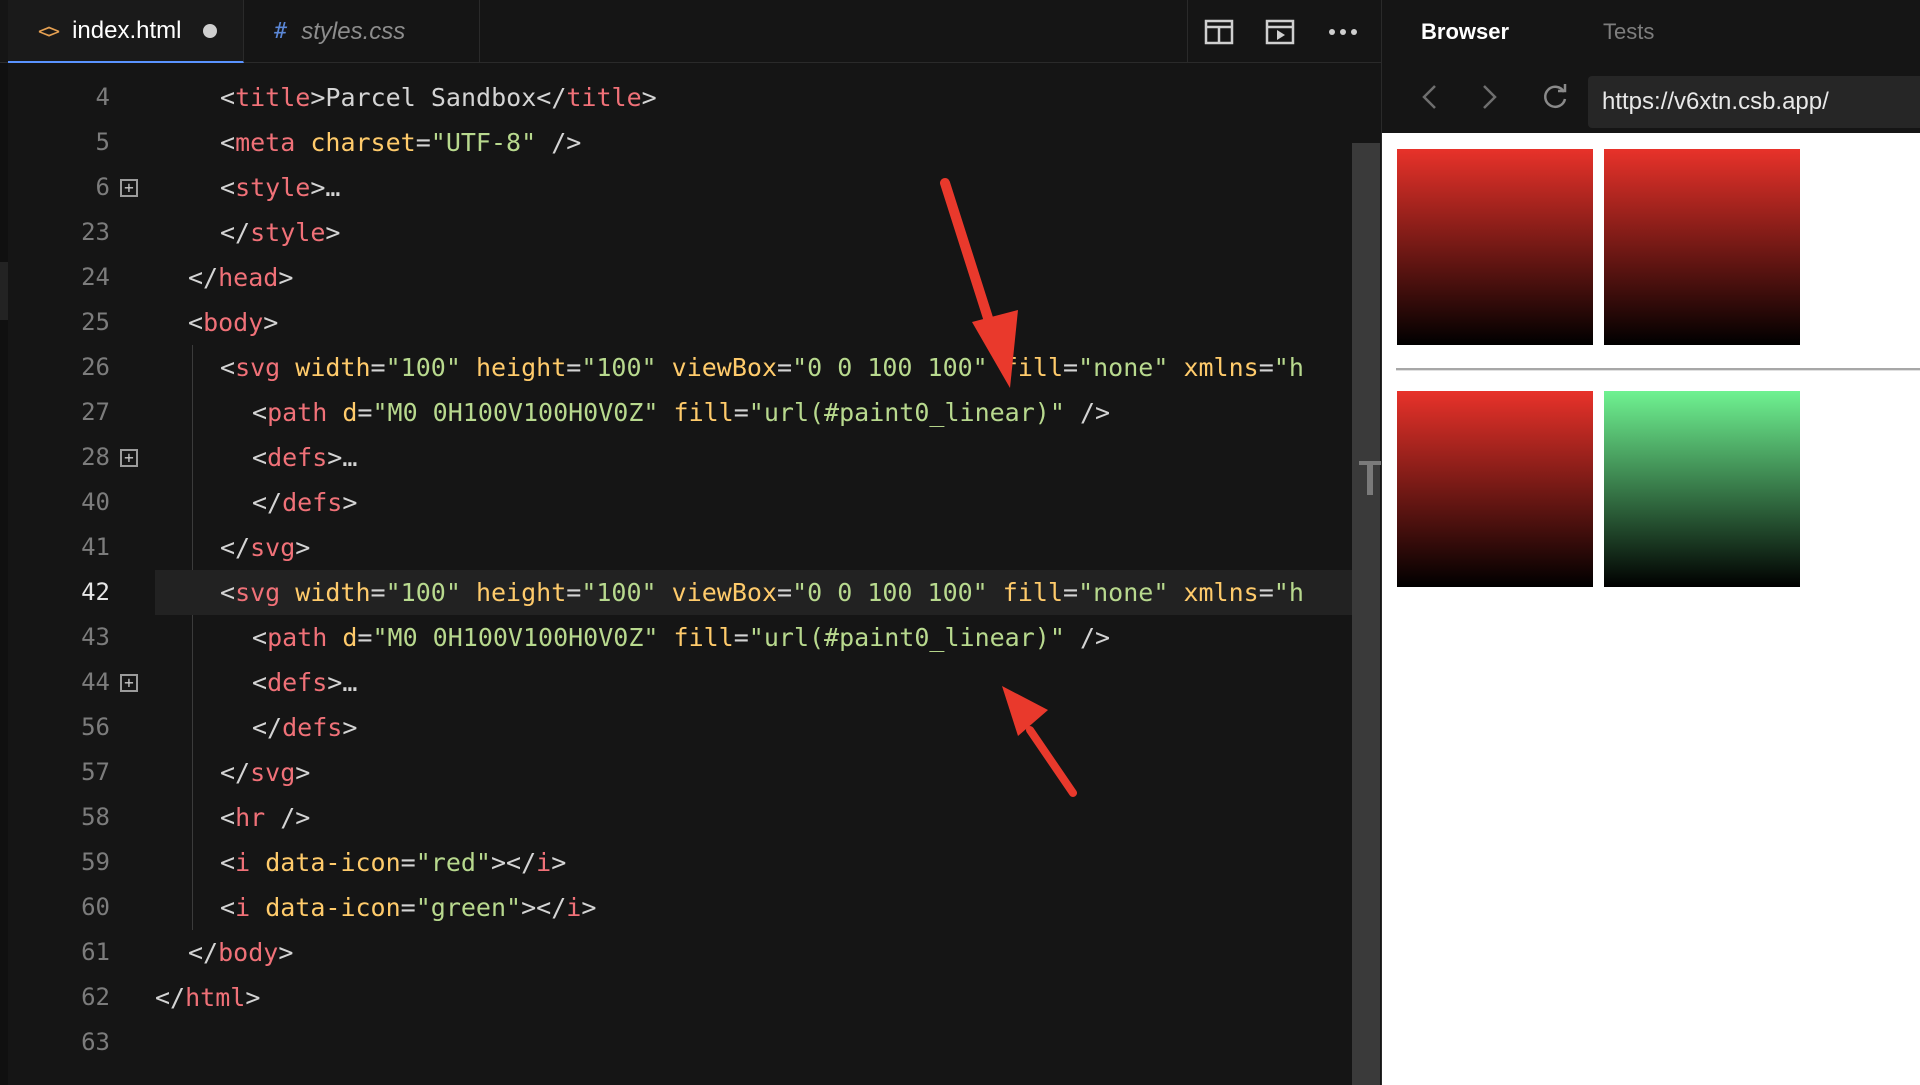  What do you see at coordinates (1465, 31) in the screenshot?
I see `tab-browser: Browser` at bounding box center [1465, 31].